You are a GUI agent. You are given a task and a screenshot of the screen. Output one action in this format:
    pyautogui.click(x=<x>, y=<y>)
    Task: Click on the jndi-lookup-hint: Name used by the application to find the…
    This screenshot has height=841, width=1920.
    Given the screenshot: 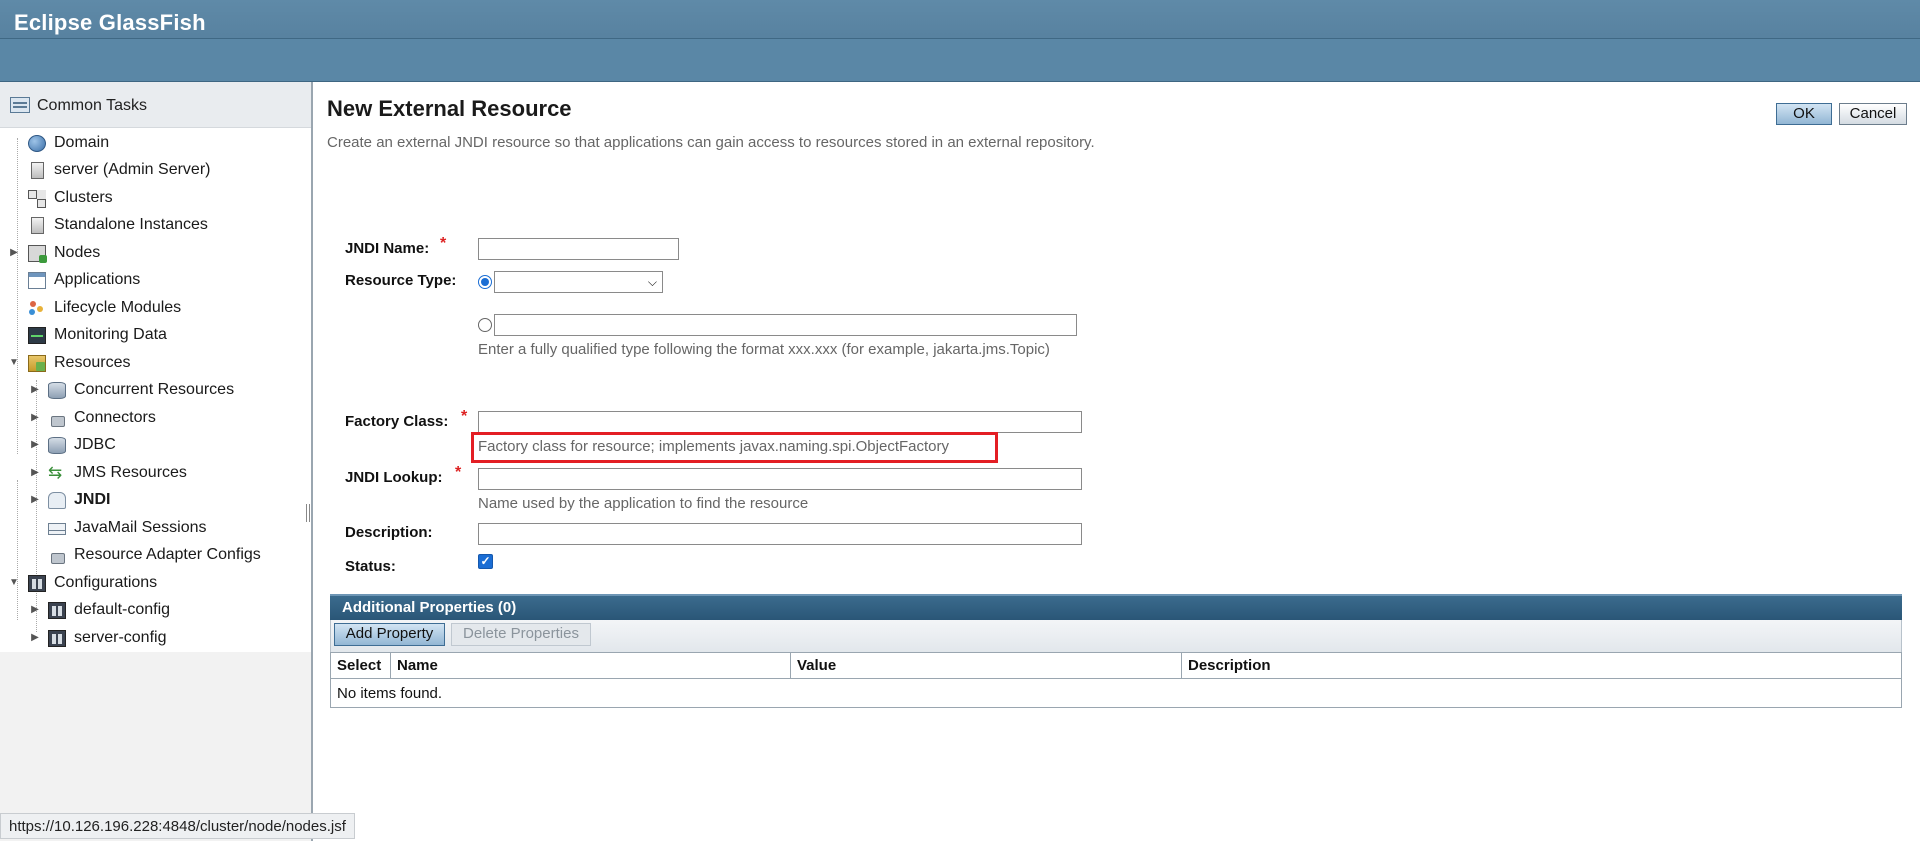 What is the action you would take?
    pyautogui.click(x=643, y=503)
    